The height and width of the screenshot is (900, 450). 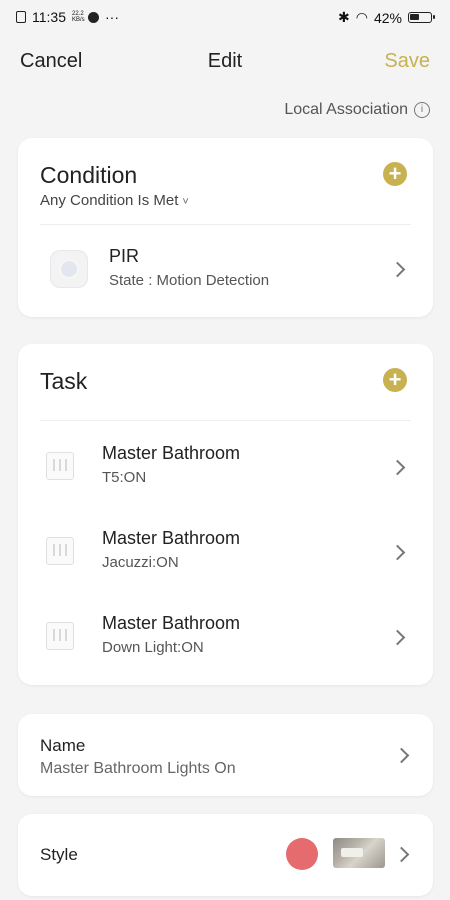 What do you see at coordinates (64, 381) in the screenshot?
I see `task-title: Task` at bounding box center [64, 381].